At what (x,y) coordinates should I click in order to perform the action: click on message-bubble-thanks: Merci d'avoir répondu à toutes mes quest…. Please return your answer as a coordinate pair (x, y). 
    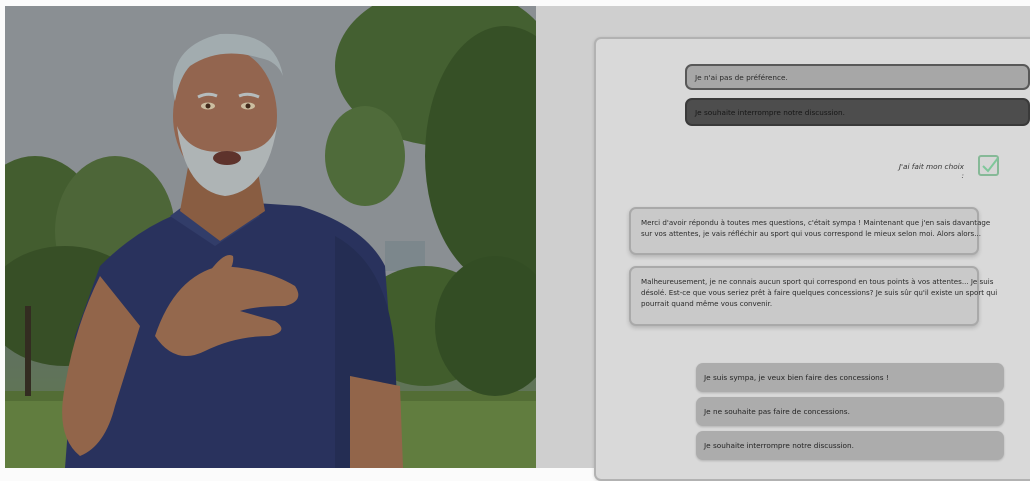
    Looking at the image, I should click on (810, 231).